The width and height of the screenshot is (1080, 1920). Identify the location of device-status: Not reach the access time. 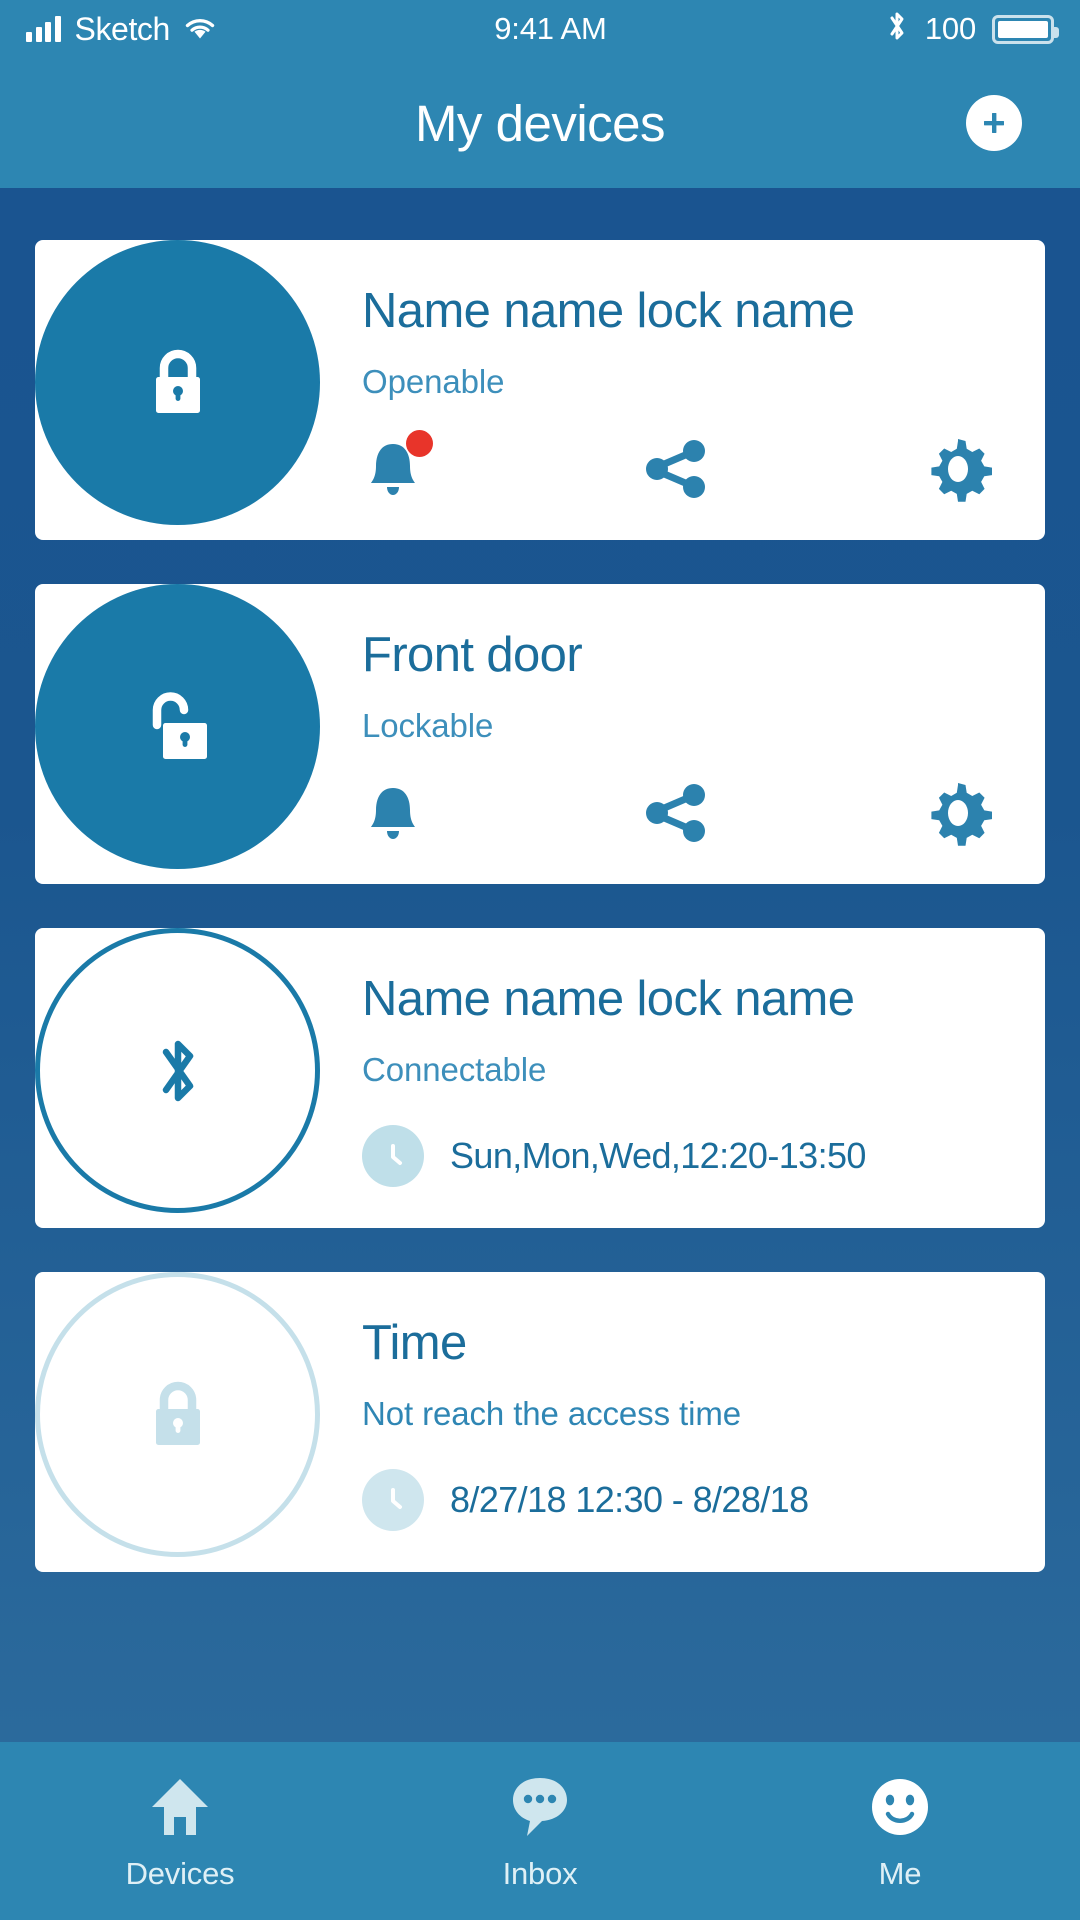
(551, 1414).